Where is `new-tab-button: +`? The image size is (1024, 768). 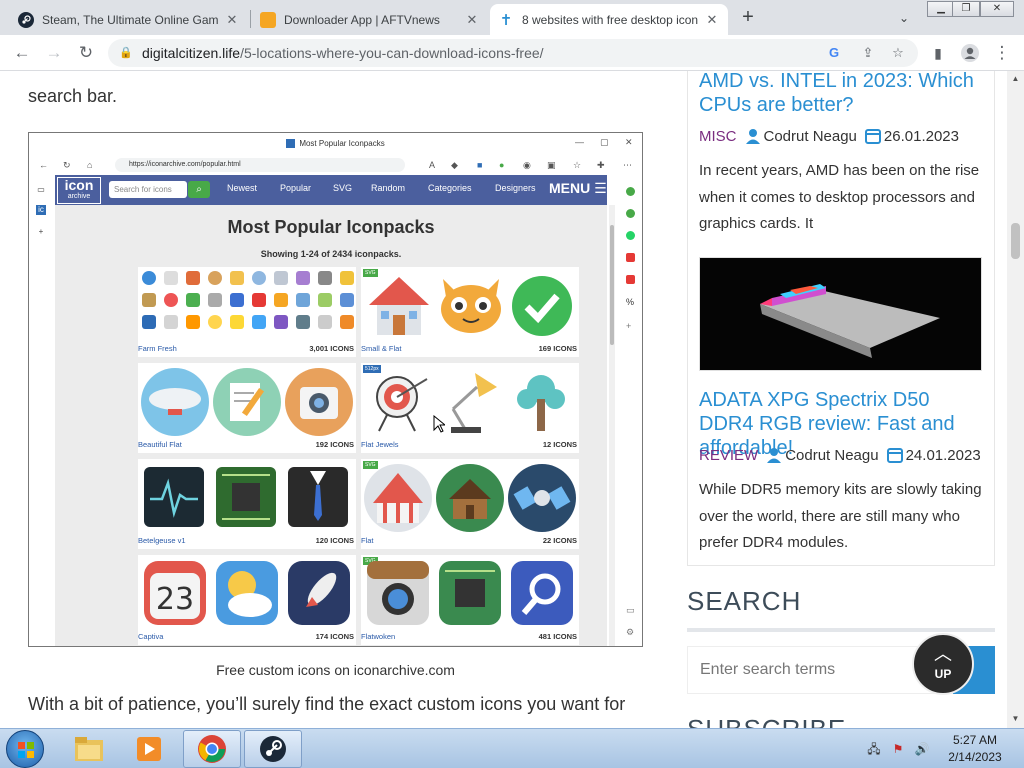
new-tab-button: + is located at coordinates (748, 18).